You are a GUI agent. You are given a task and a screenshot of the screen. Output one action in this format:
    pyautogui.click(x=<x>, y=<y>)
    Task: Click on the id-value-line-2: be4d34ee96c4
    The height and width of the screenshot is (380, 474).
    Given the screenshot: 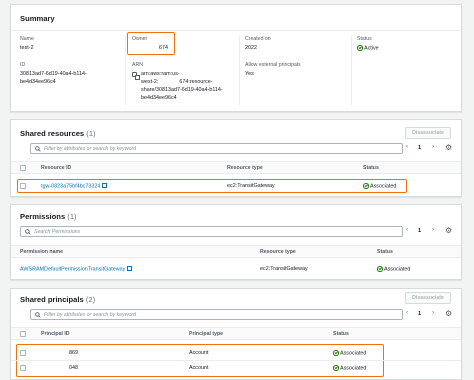 What is the action you would take?
    pyautogui.click(x=38, y=82)
    